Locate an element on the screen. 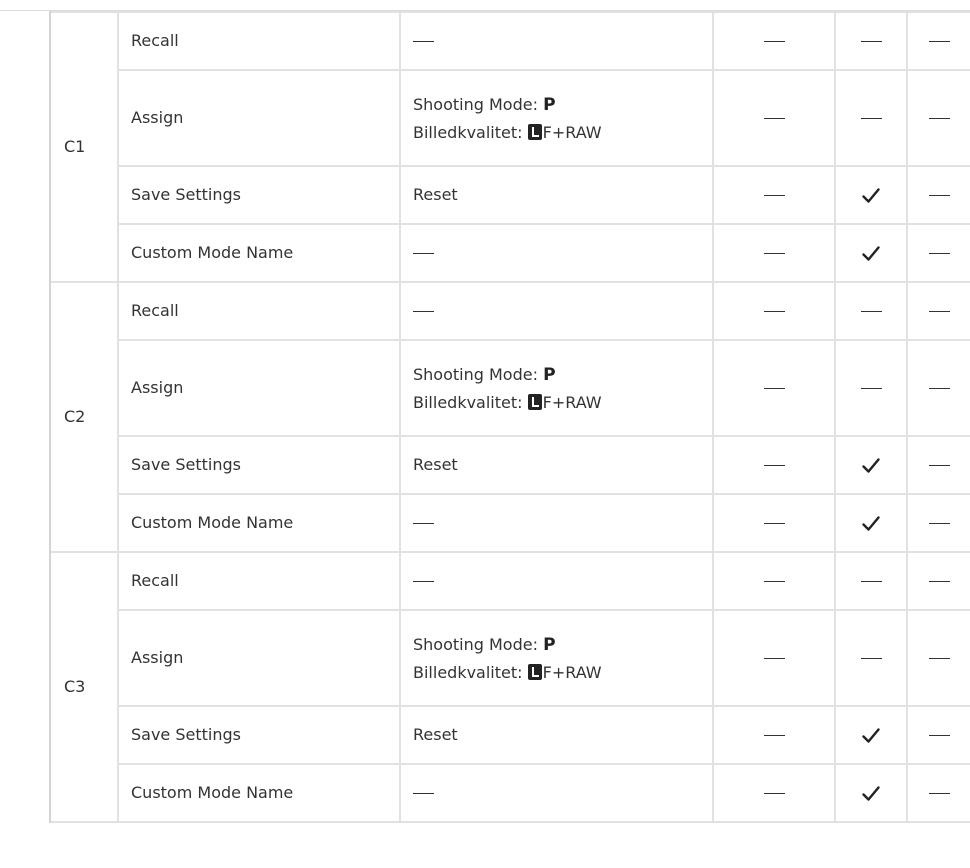  function-name-cell: Recall is located at coordinates (259, 311).